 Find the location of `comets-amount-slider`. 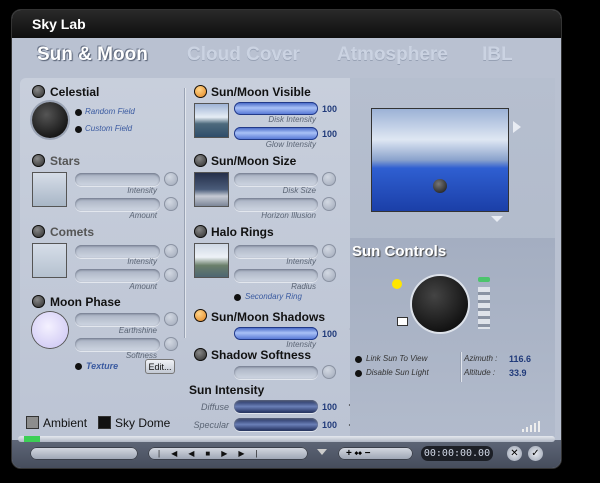

comets-amount-slider is located at coordinates (117, 275).